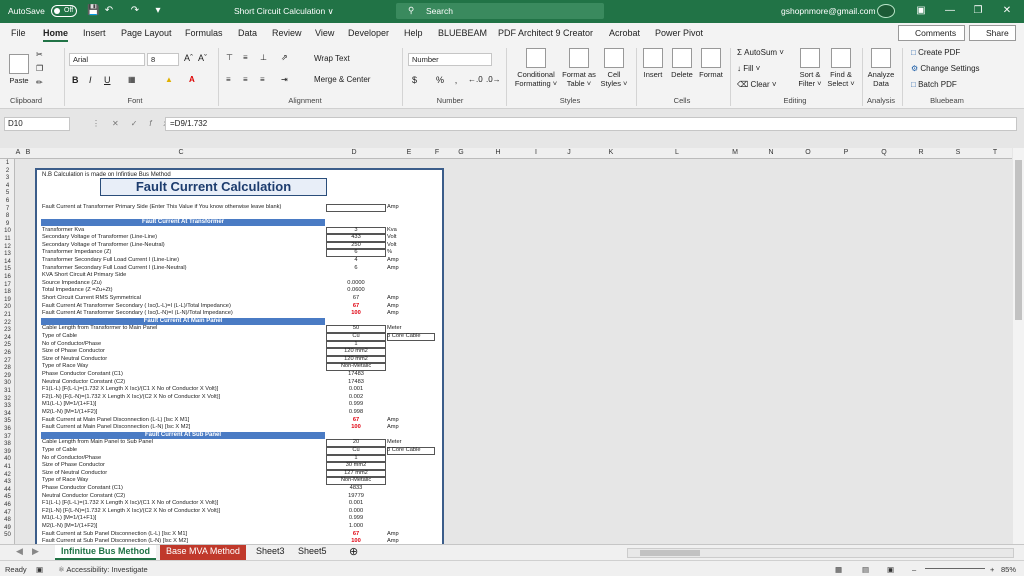  I want to click on row-header: 7, so click(7, 209).